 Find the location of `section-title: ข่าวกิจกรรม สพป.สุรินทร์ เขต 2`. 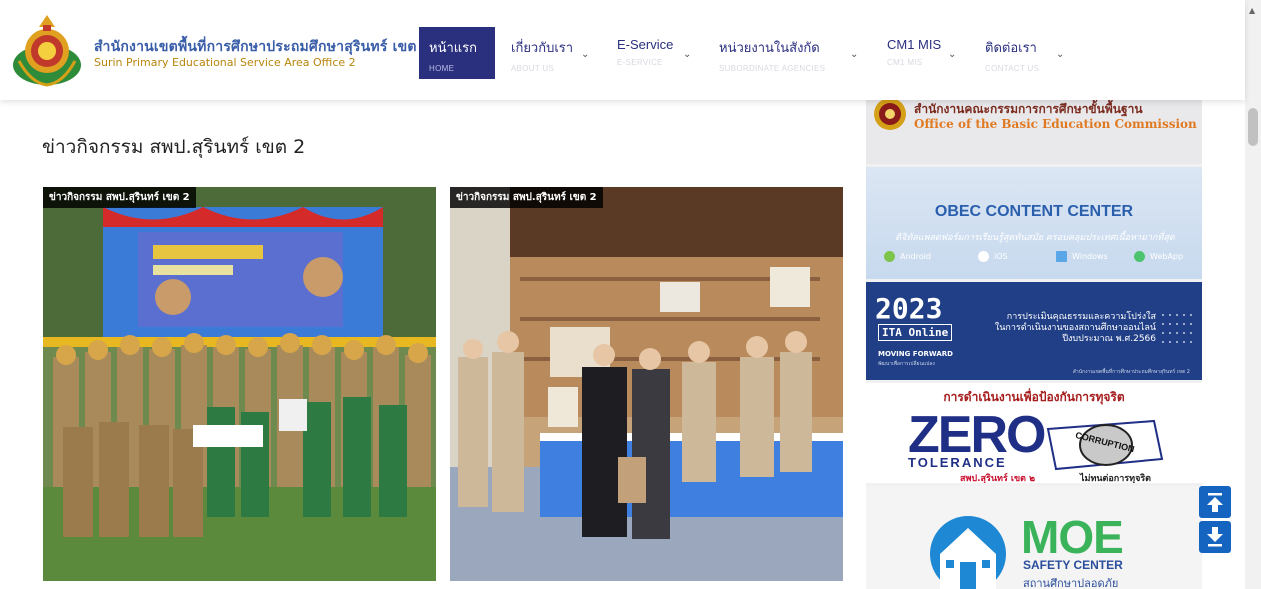

section-title: ข่าวกิจกรรม สพป.สุรินทร์ เขต 2 is located at coordinates (174, 147).